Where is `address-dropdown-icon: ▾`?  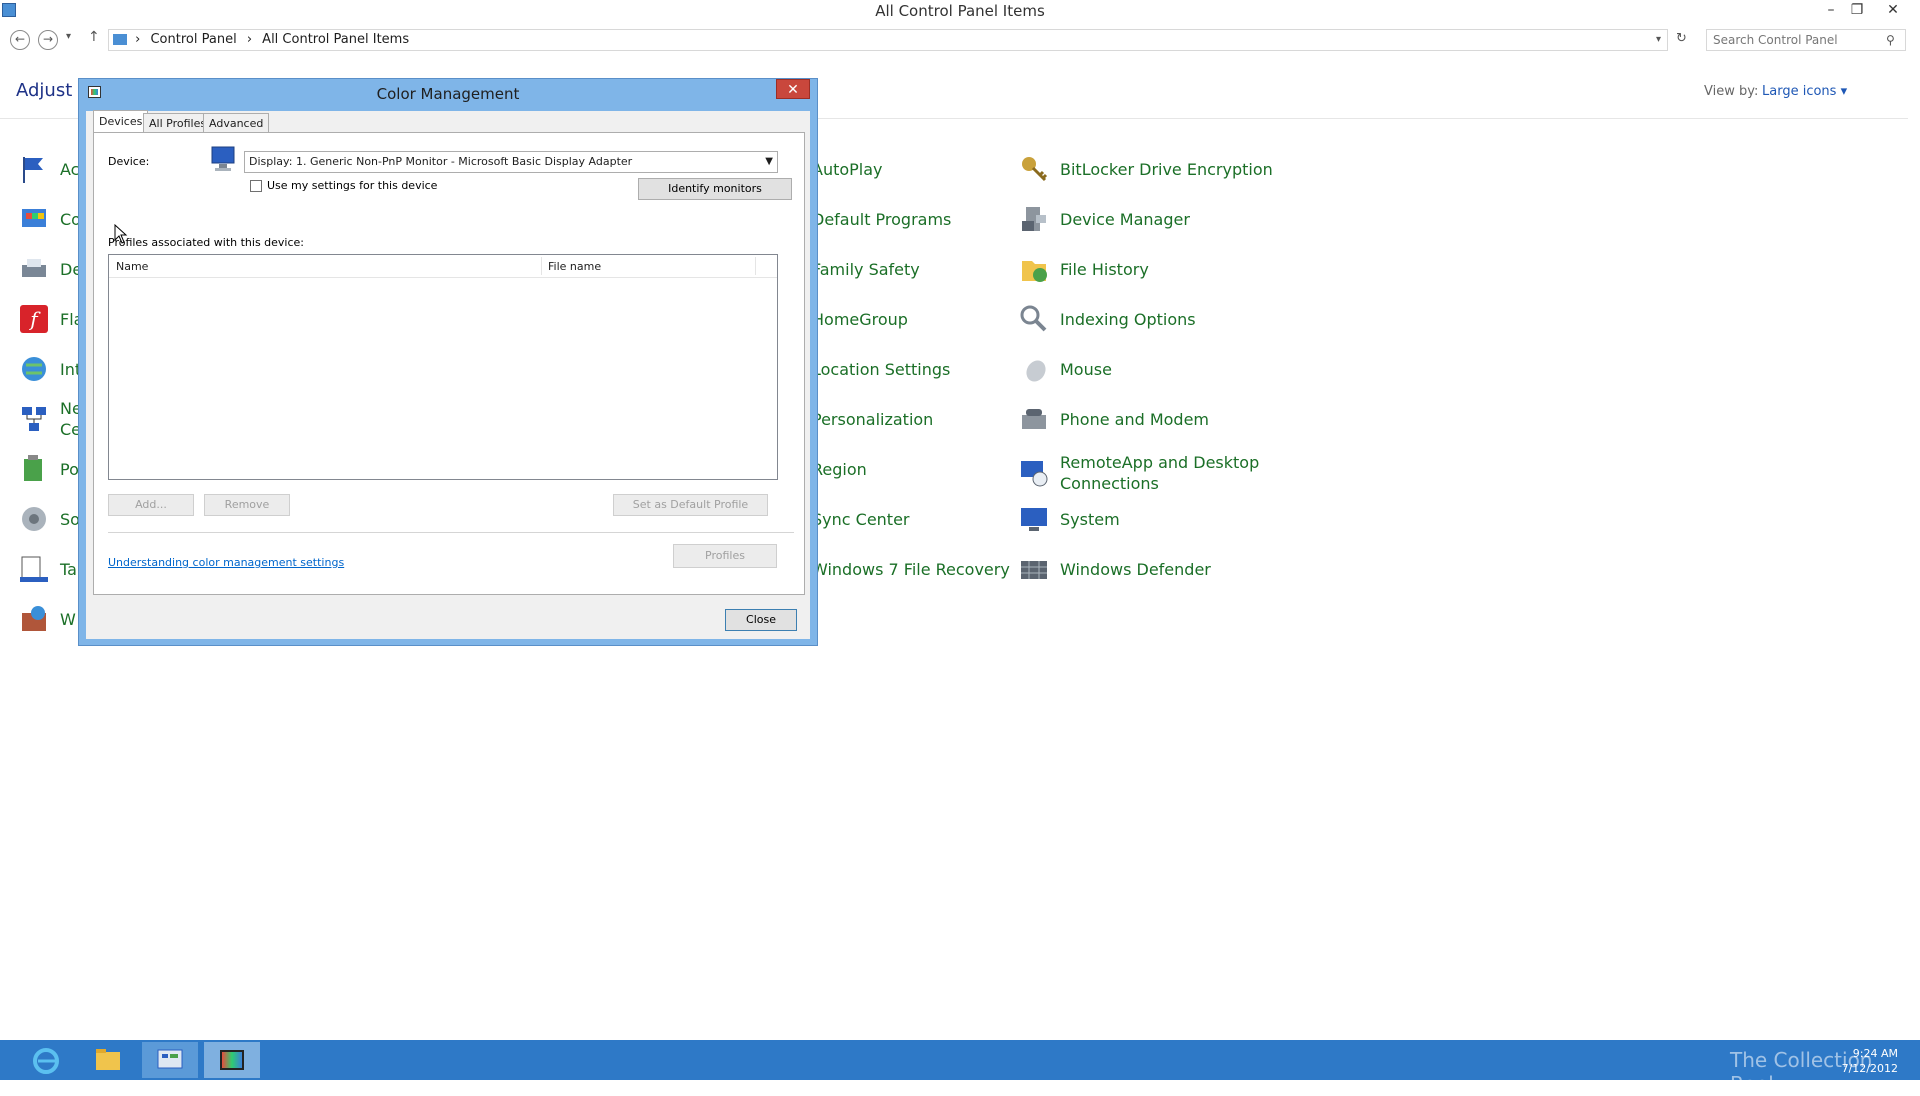
address-dropdown-icon: ▾ is located at coordinates (1658, 40).